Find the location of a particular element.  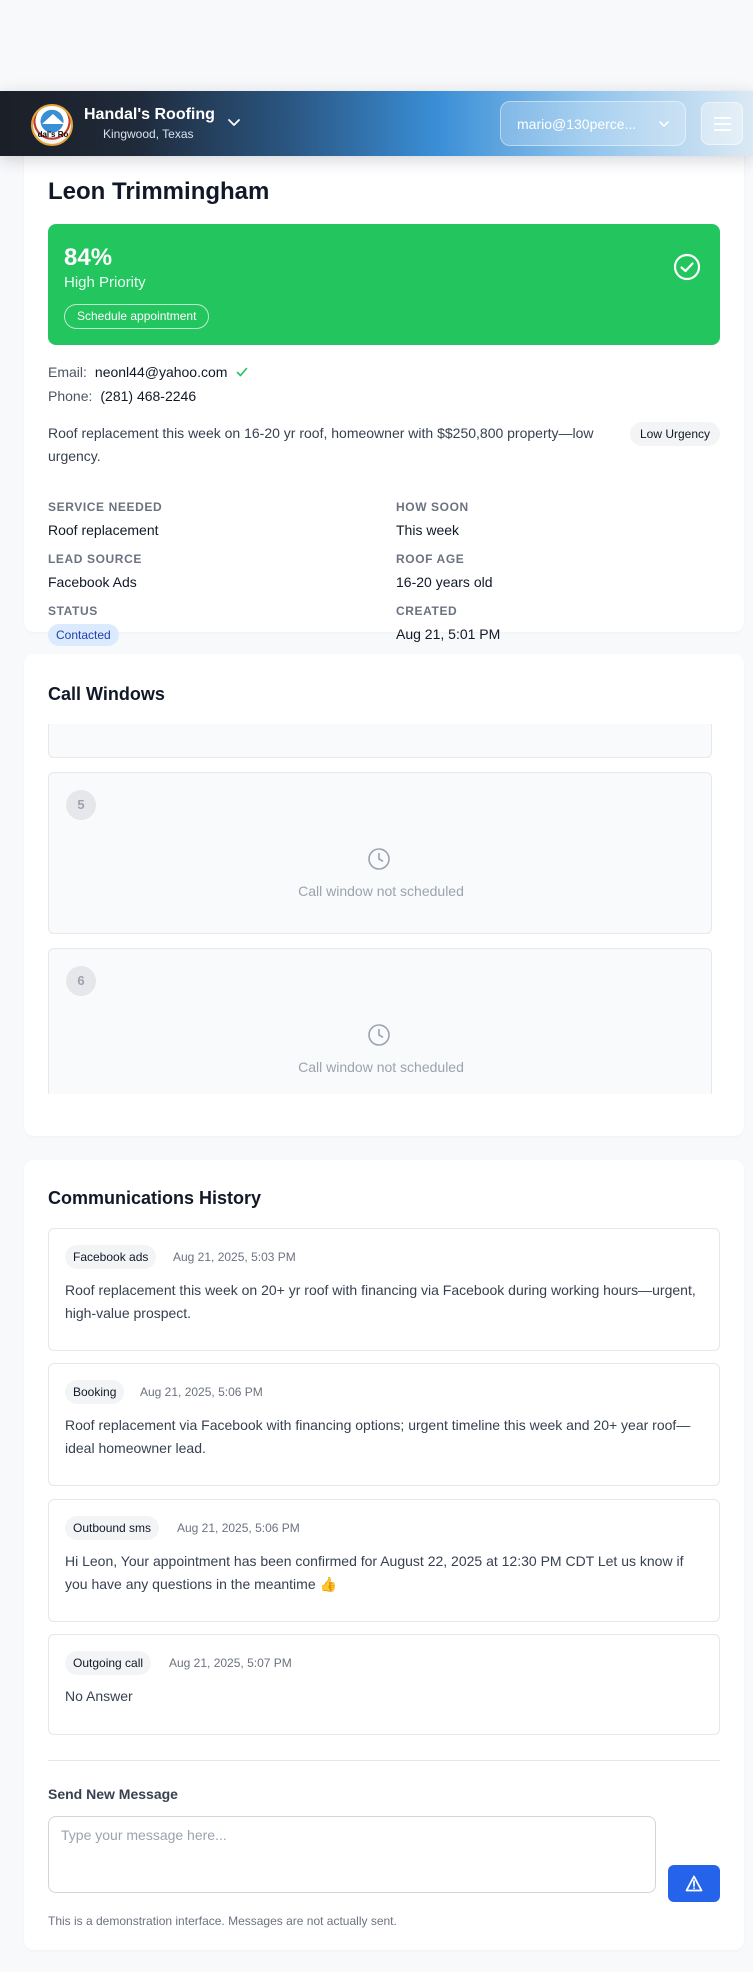

communication-type-badge: Booking is located at coordinates (95, 1392).